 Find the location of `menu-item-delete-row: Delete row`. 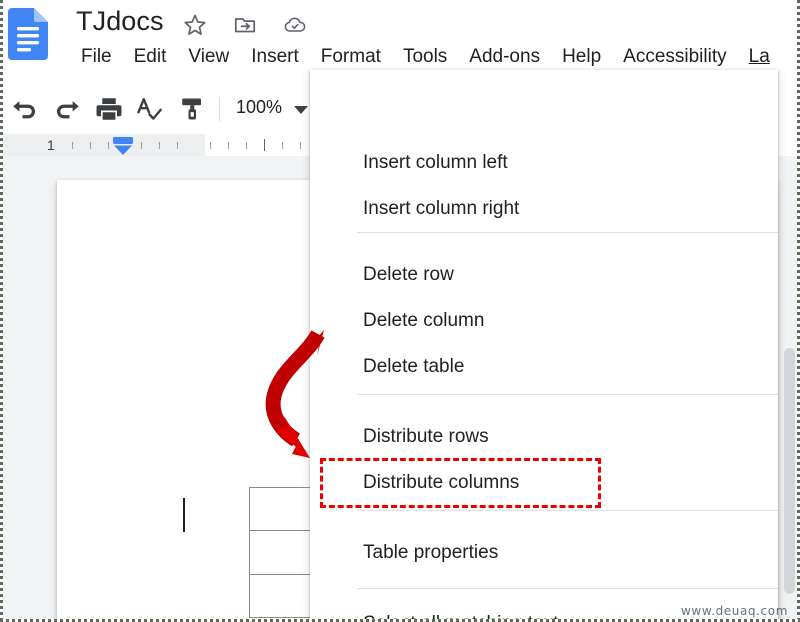

menu-item-delete-row: Delete row is located at coordinates (544, 275).